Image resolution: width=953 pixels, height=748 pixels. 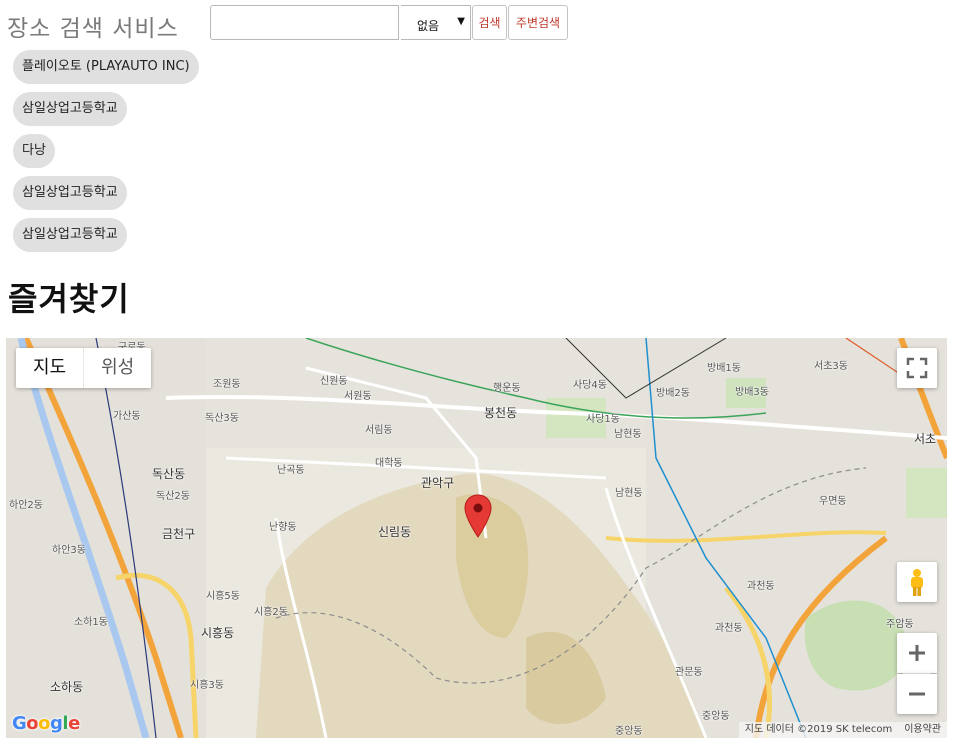 I want to click on zoom-out-icon, so click(x=917, y=694).